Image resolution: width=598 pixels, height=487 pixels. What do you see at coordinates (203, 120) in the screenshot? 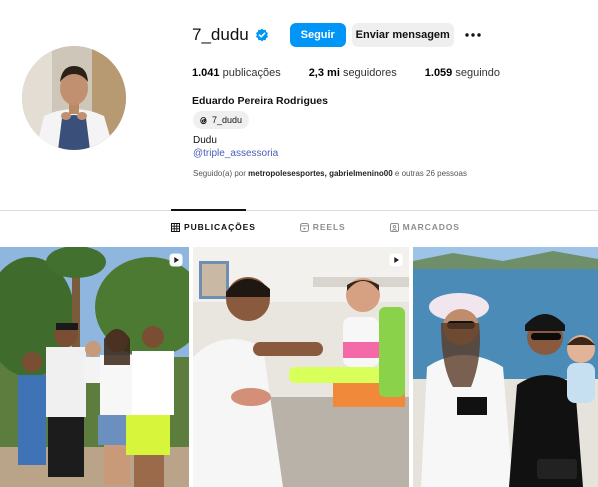
I see `threads-icon` at bounding box center [203, 120].